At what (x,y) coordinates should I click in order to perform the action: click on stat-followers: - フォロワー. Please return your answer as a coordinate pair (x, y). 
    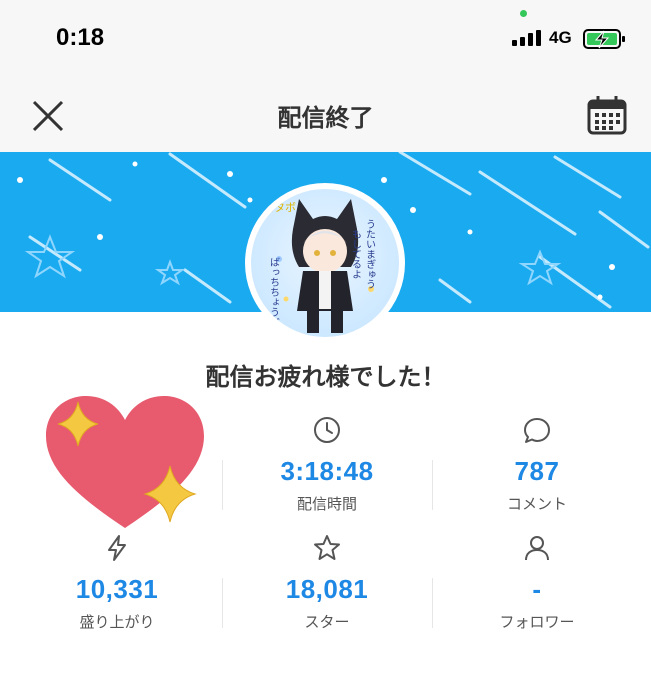
    Looking at the image, I should click on (537, 582).